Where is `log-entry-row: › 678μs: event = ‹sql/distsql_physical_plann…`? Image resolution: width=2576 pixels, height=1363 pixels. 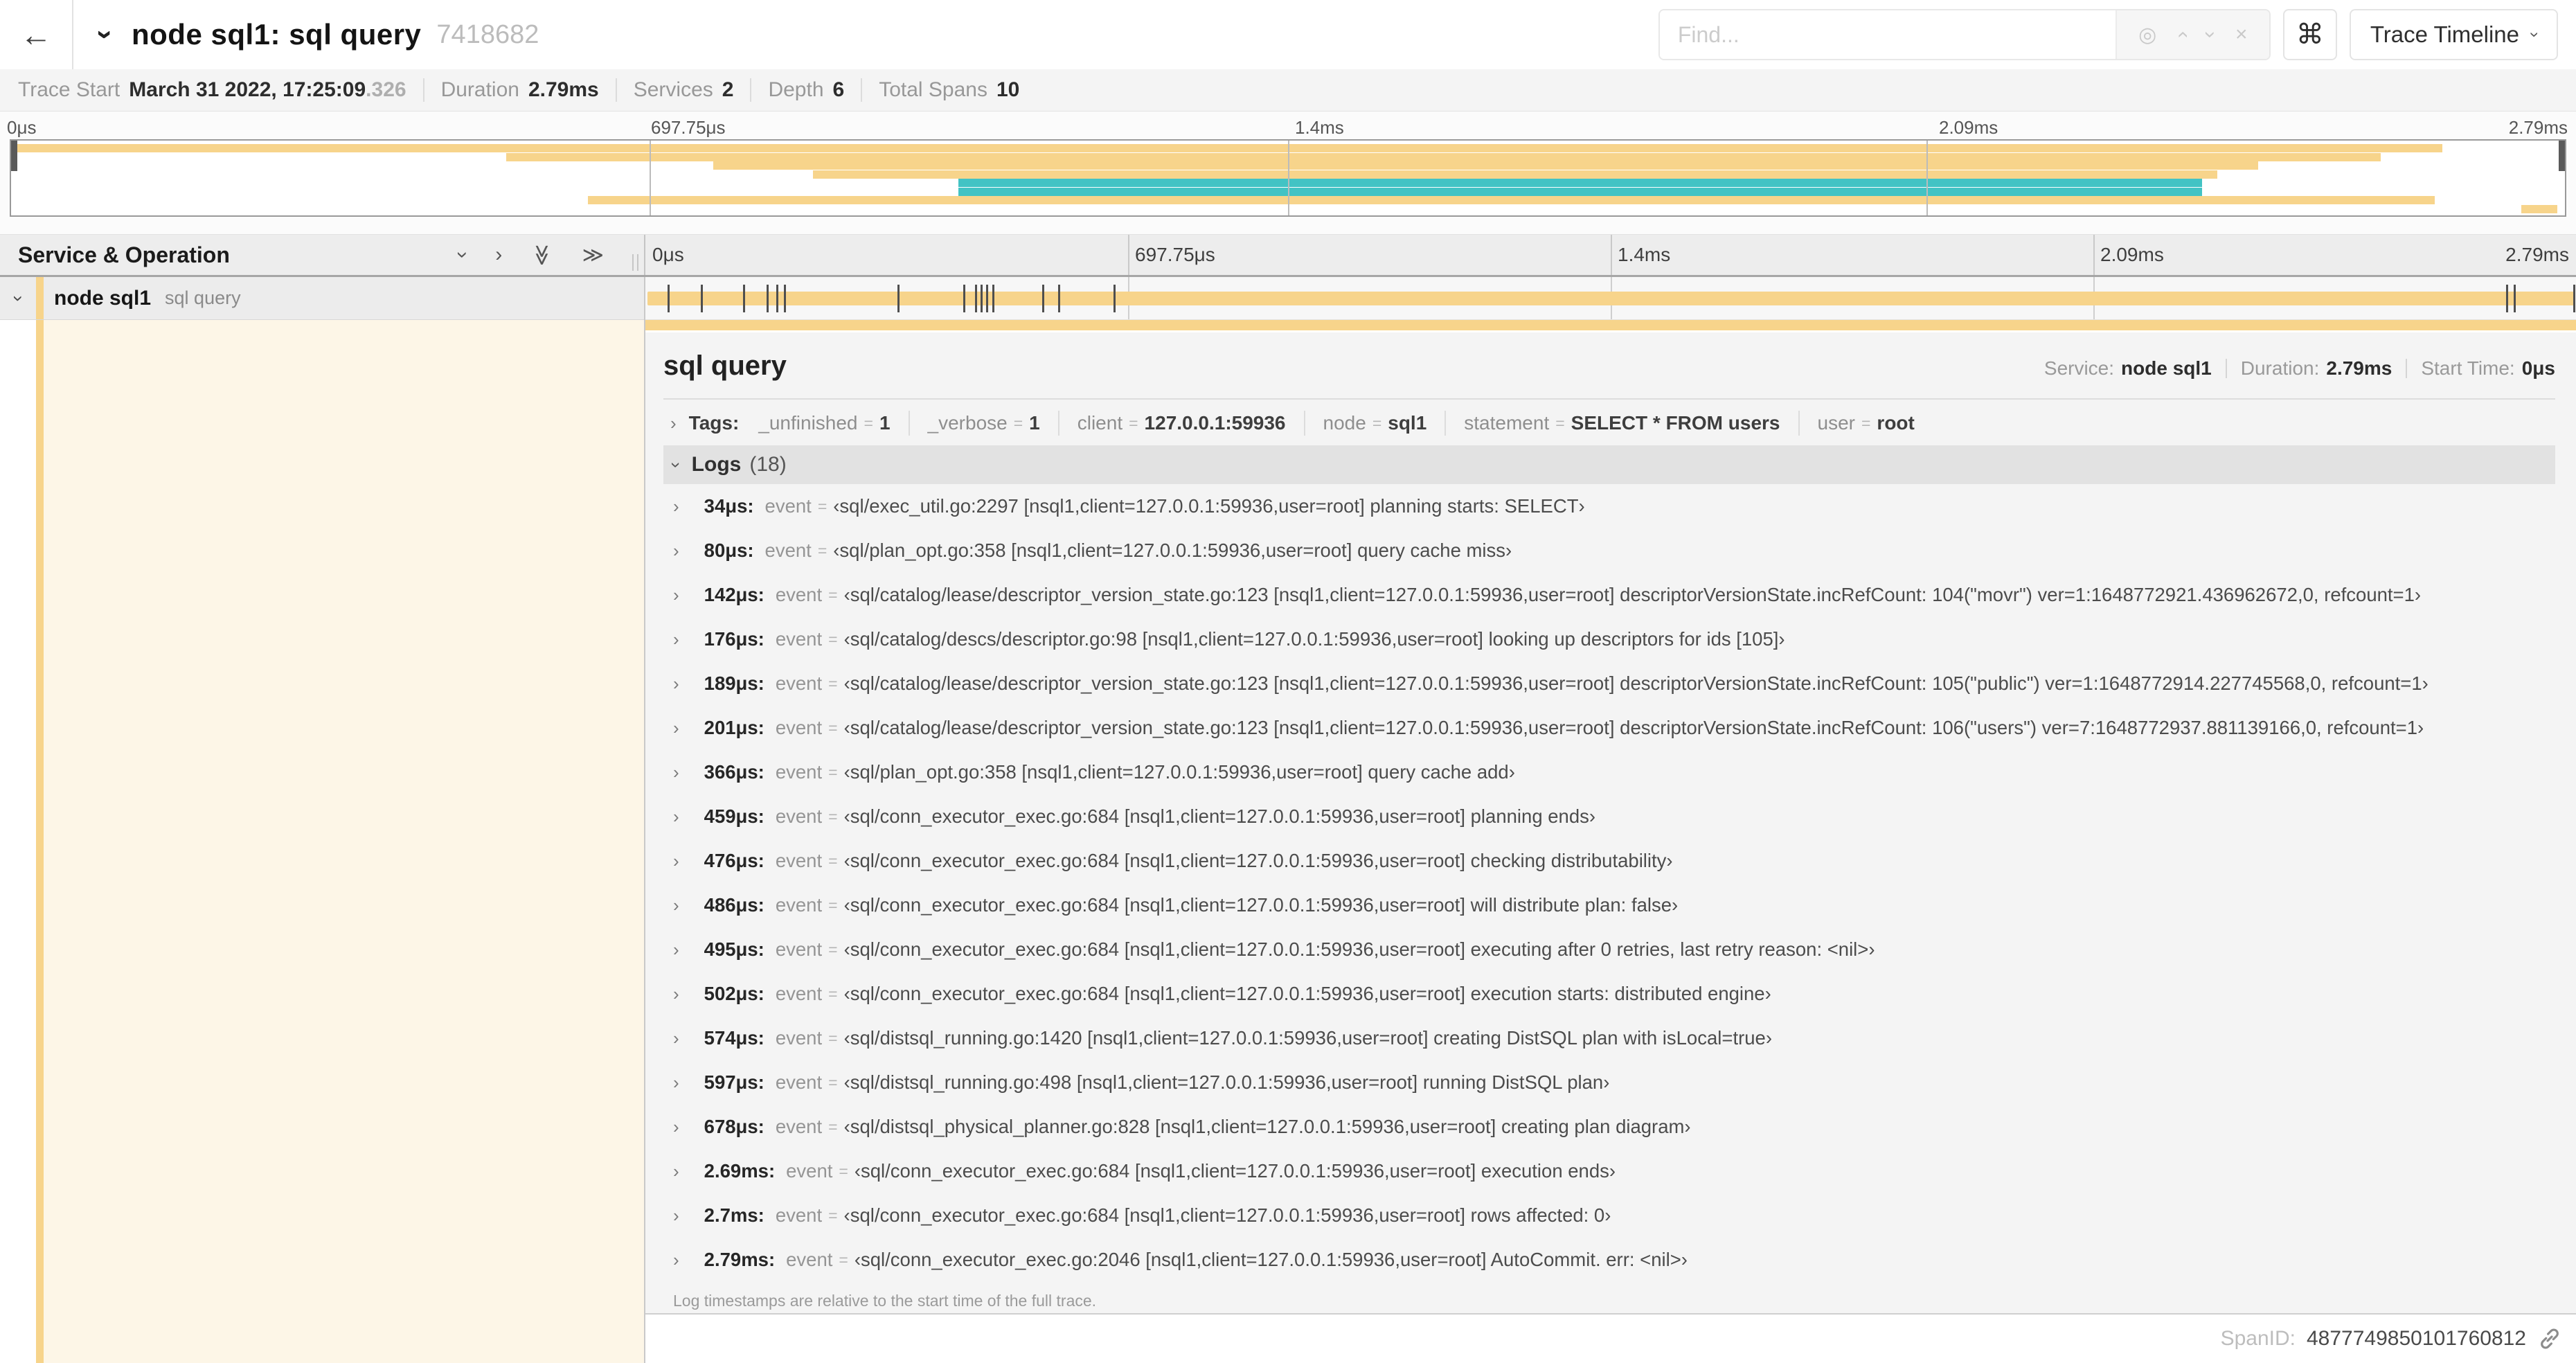
log-entry-row: › 678μs: event = ‹sql/distsql_physical_plann… is located at coordinates (1609, 1127).